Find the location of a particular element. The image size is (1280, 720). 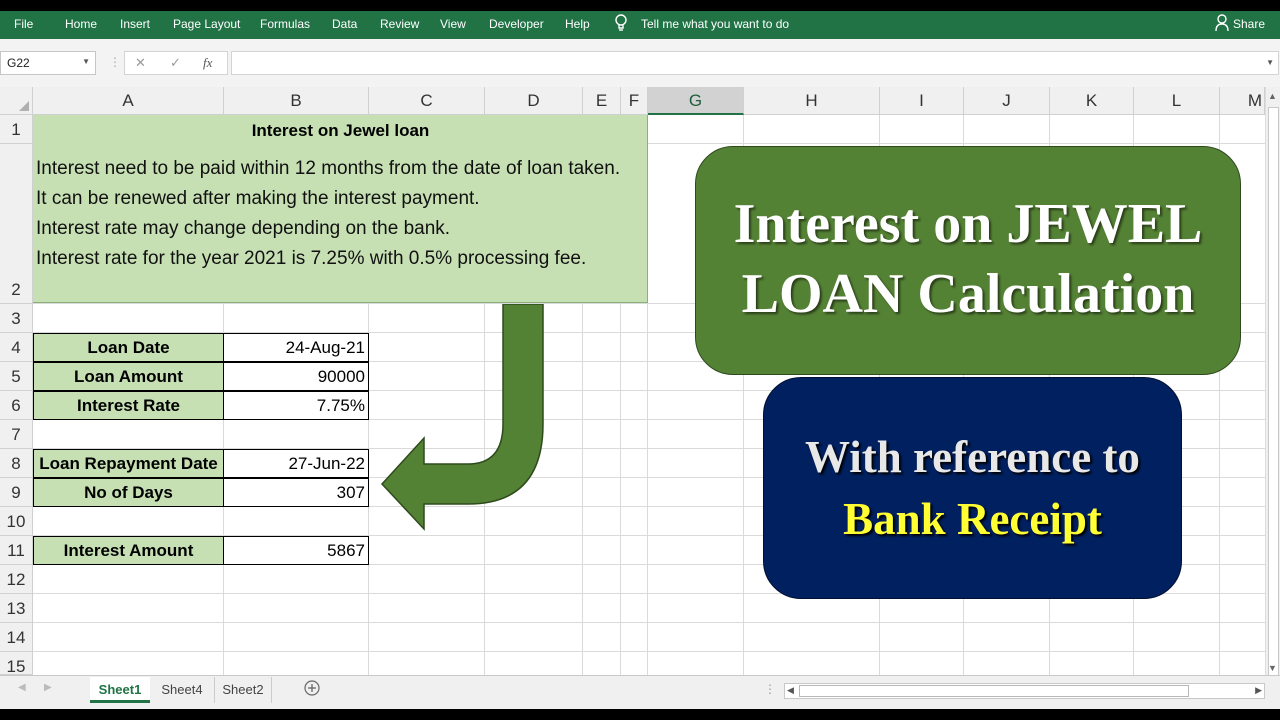

name-box: G22 ▼ is located at coordinates (48, 63).